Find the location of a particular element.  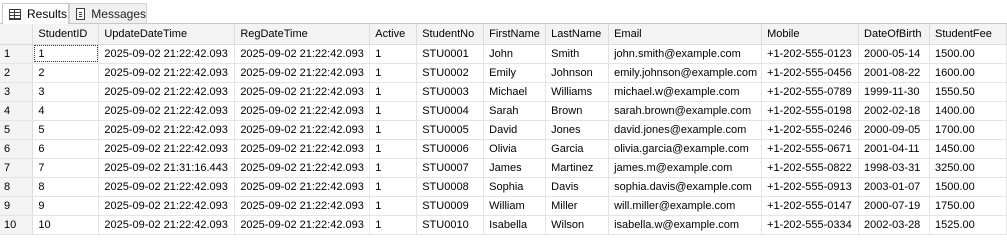

cell-dateofbirth: 2002-03-28 is located at coordinates (894, 225).